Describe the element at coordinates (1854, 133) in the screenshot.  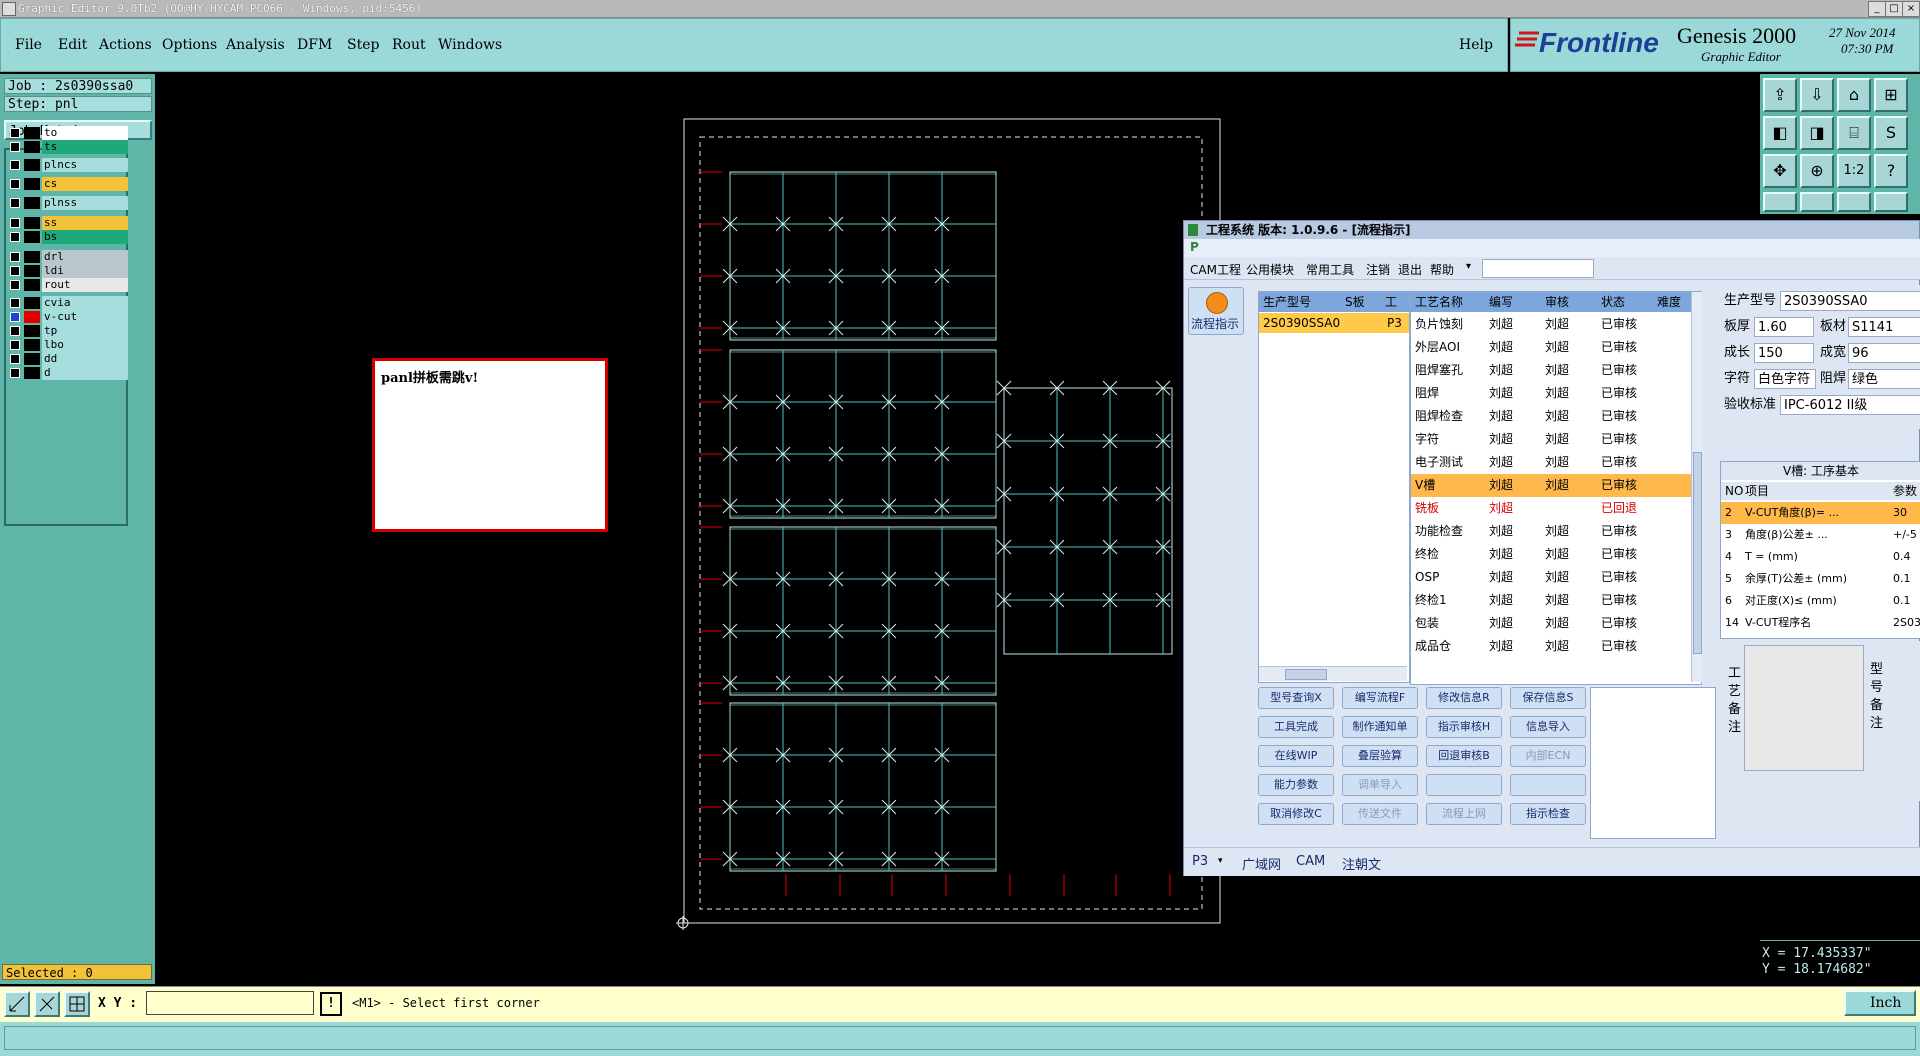
I see `zoom-window-icon: ⌸` at that location.